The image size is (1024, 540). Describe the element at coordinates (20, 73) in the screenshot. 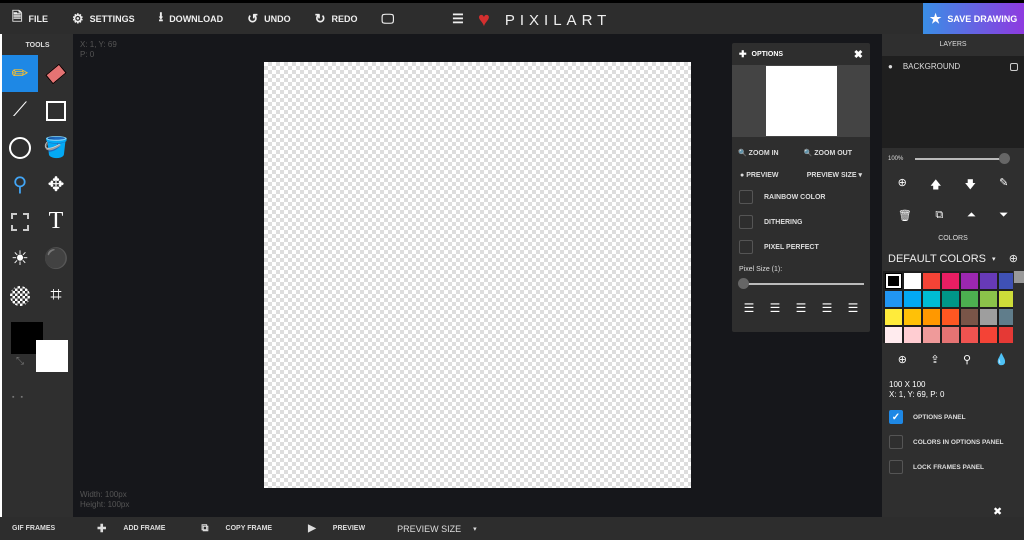

I see `pencil-tool: ✏` at that location.